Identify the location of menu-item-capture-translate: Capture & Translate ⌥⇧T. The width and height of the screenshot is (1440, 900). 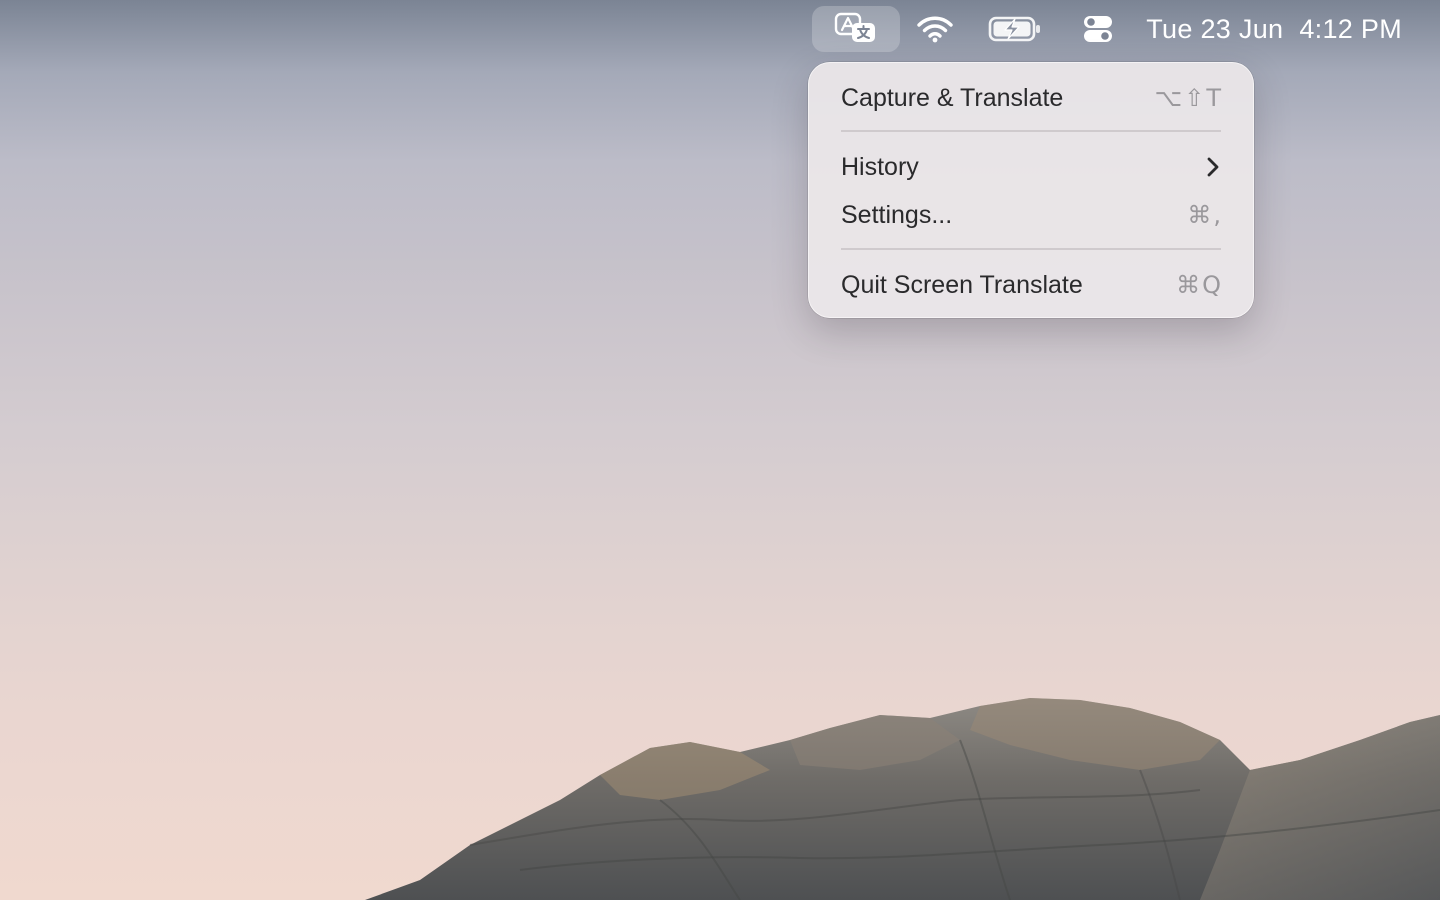
(1031, 98).